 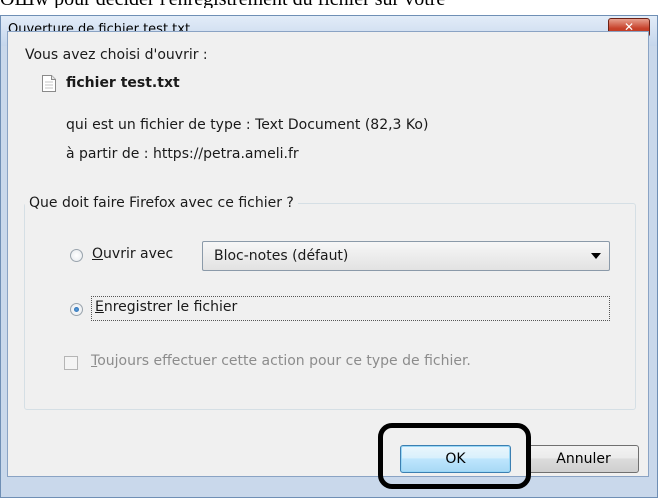 What do you see at coordinates (406, 256) in the screenshot?
I see `application-select: Bloc-notes (défaut)` at bounding box center [406, 256].